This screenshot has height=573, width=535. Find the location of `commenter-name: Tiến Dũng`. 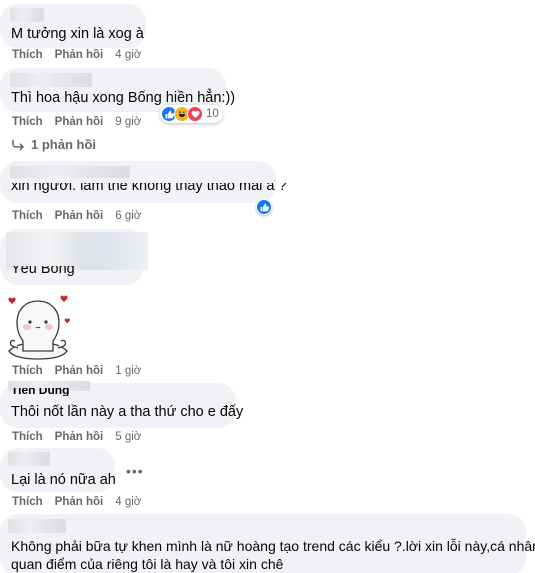

commenter-name: Tiến Dũng is located at coordinates (40, 392).